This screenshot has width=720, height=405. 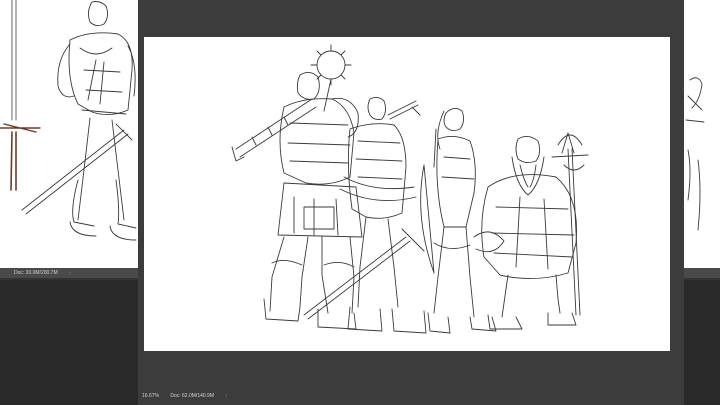 What do you see at coordinates (68, 120) in the screenshot?
I see `swordsman-sketch` at bounding box center [68, 120].